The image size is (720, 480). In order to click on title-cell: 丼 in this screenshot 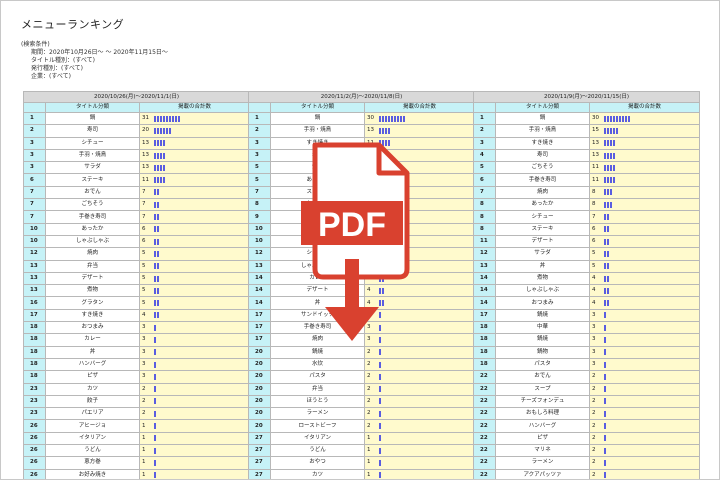, I will do `click(542, 266)`.